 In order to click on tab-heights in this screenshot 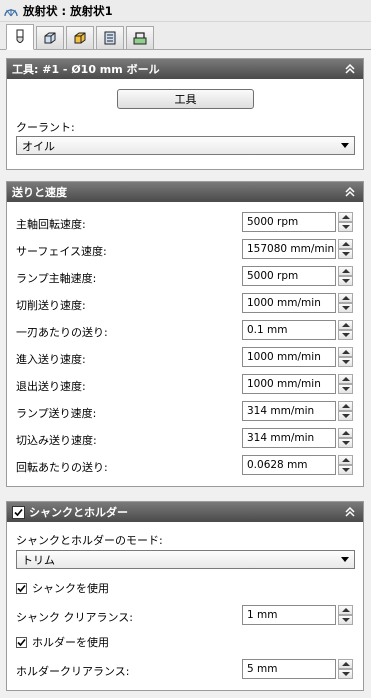, I will do `click(80, 37)`.